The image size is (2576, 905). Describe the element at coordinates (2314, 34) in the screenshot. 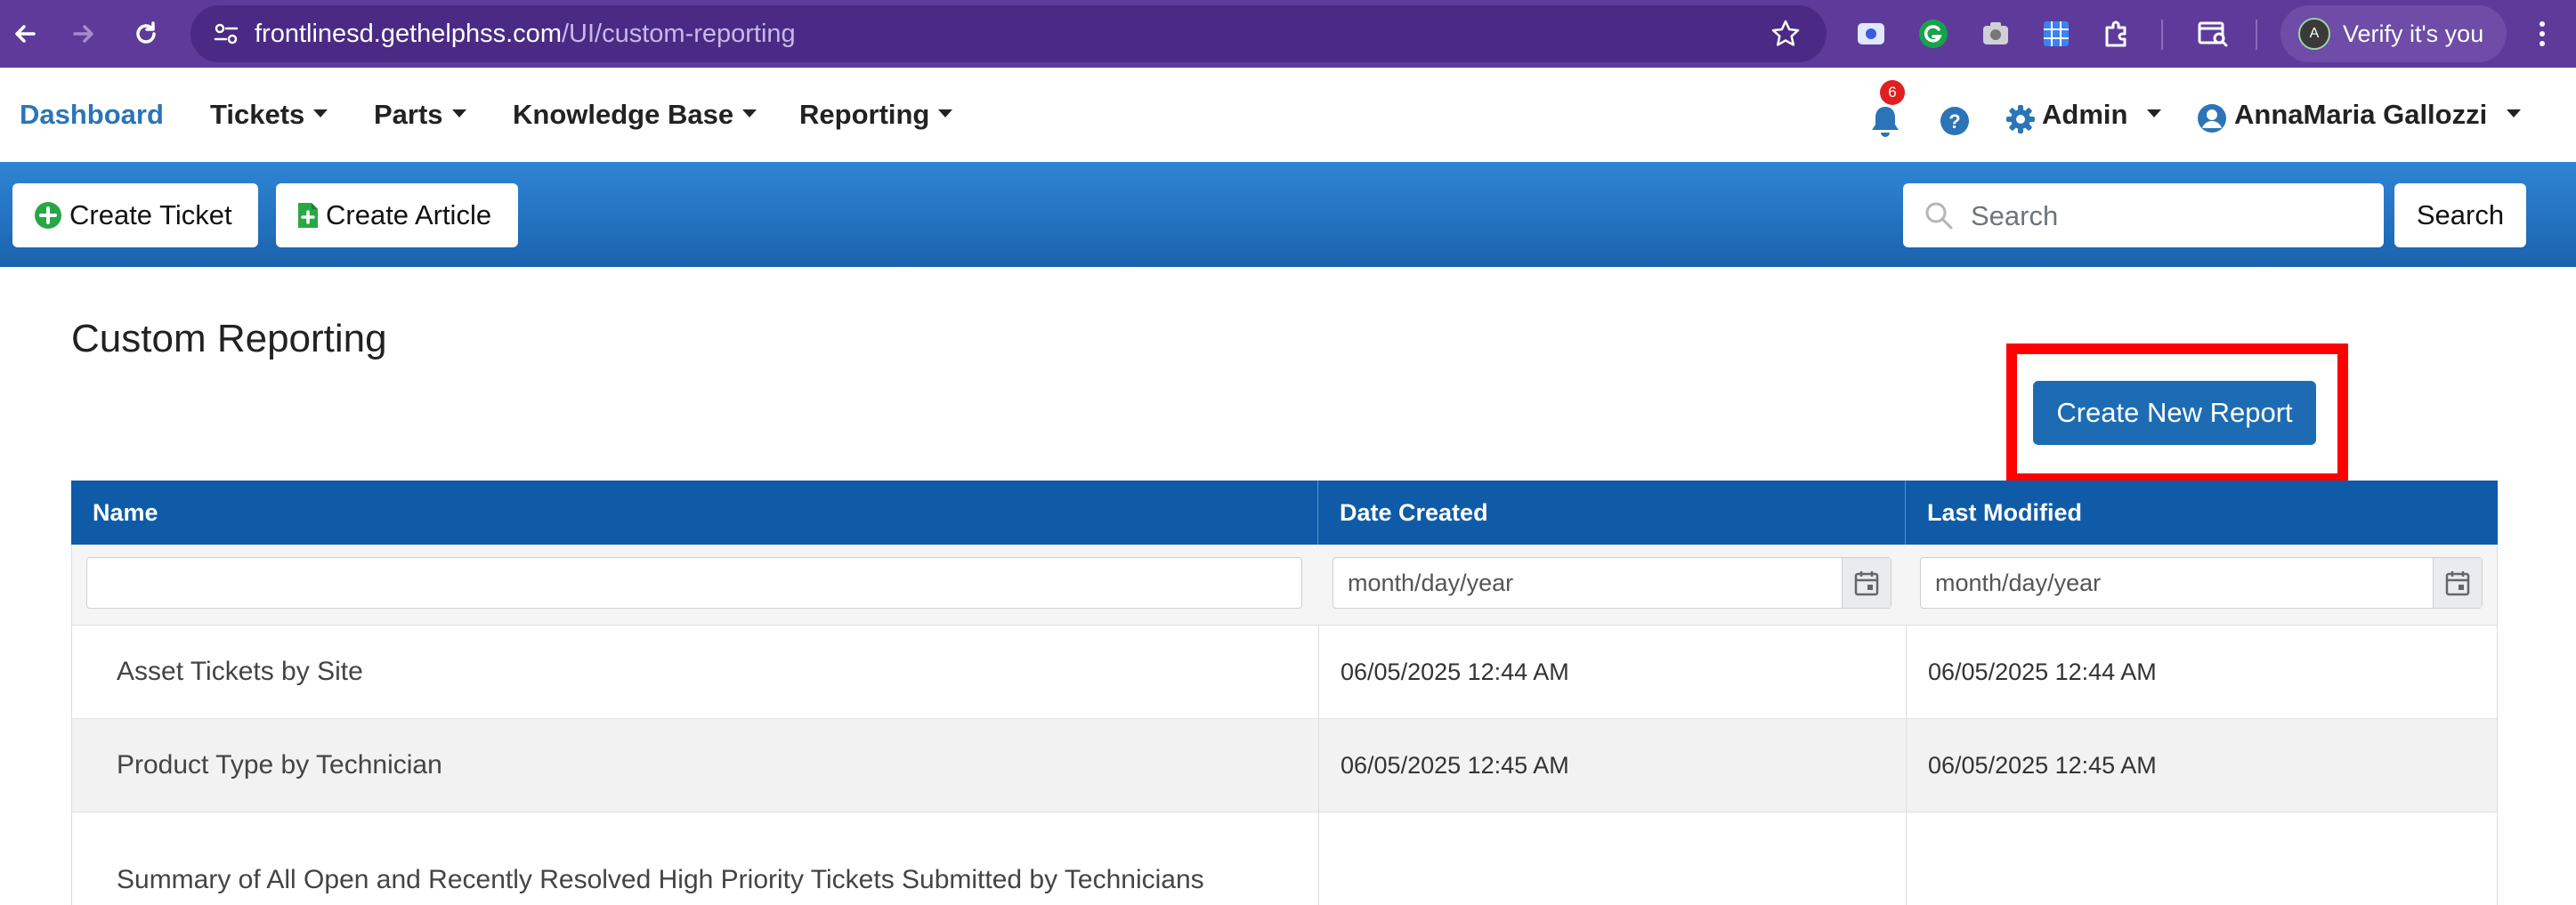

I see `profile-avatar: A` at that location.